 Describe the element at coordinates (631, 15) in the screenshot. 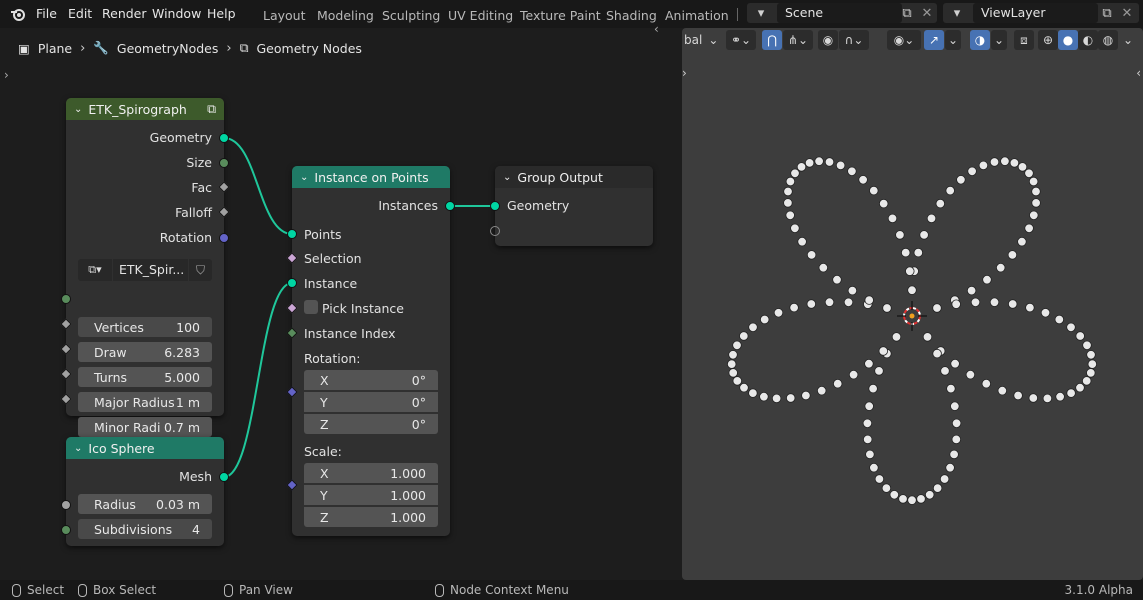

I see `tab-shading: Shading` at that location.